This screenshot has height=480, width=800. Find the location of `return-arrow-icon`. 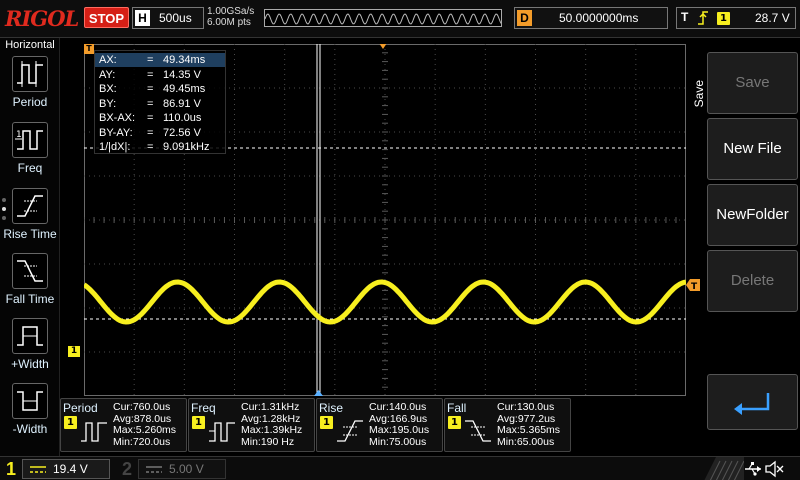

return-arrow-icon is located at coordinates (752, 404).